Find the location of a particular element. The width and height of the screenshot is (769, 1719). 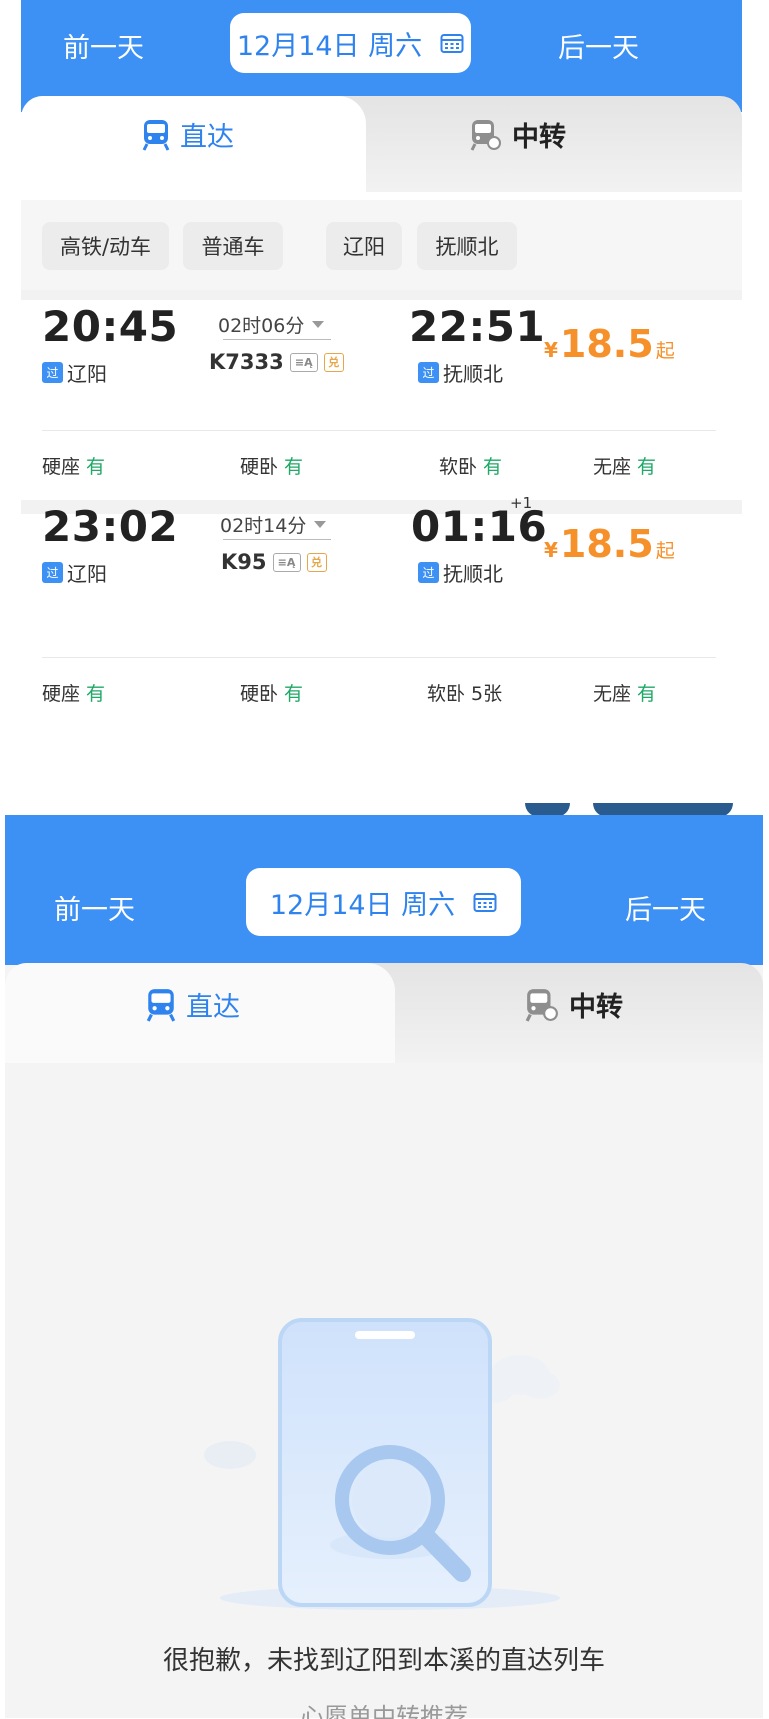

date-label: 12月14日 周六 is located at coordinates (329, 46).